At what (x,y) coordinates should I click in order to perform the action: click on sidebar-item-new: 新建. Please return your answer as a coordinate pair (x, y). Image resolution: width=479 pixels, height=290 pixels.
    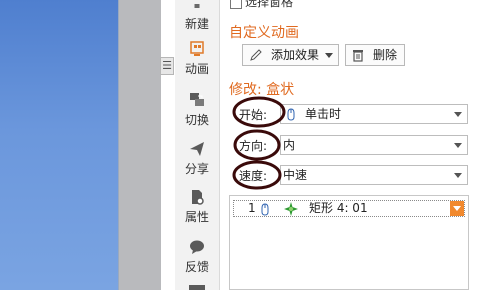
    Looking at the image, I should click on (197, 18).